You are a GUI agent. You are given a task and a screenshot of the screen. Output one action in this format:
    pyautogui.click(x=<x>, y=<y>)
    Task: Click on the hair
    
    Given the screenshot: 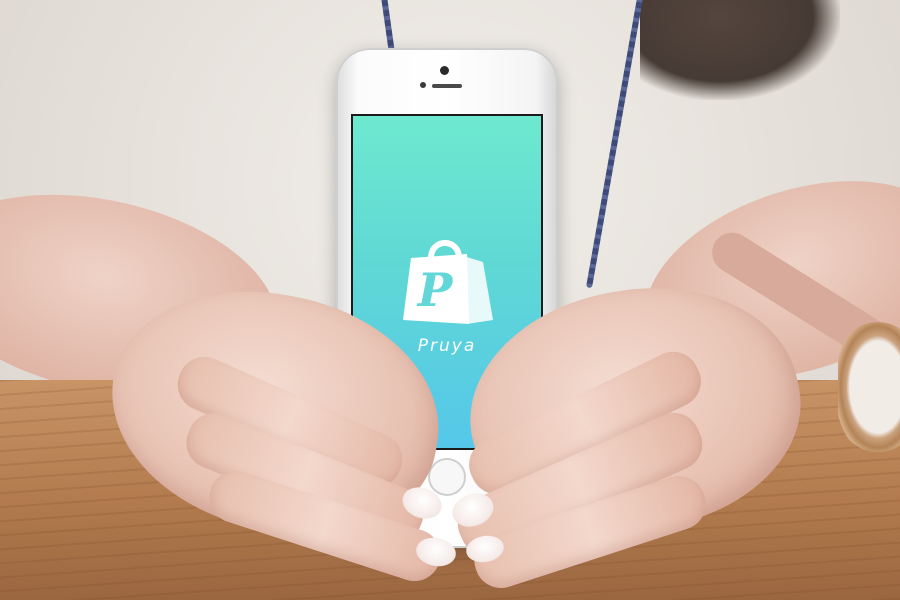 What is the action you would take?
    pyautogui.click(x=740, y=50)
    